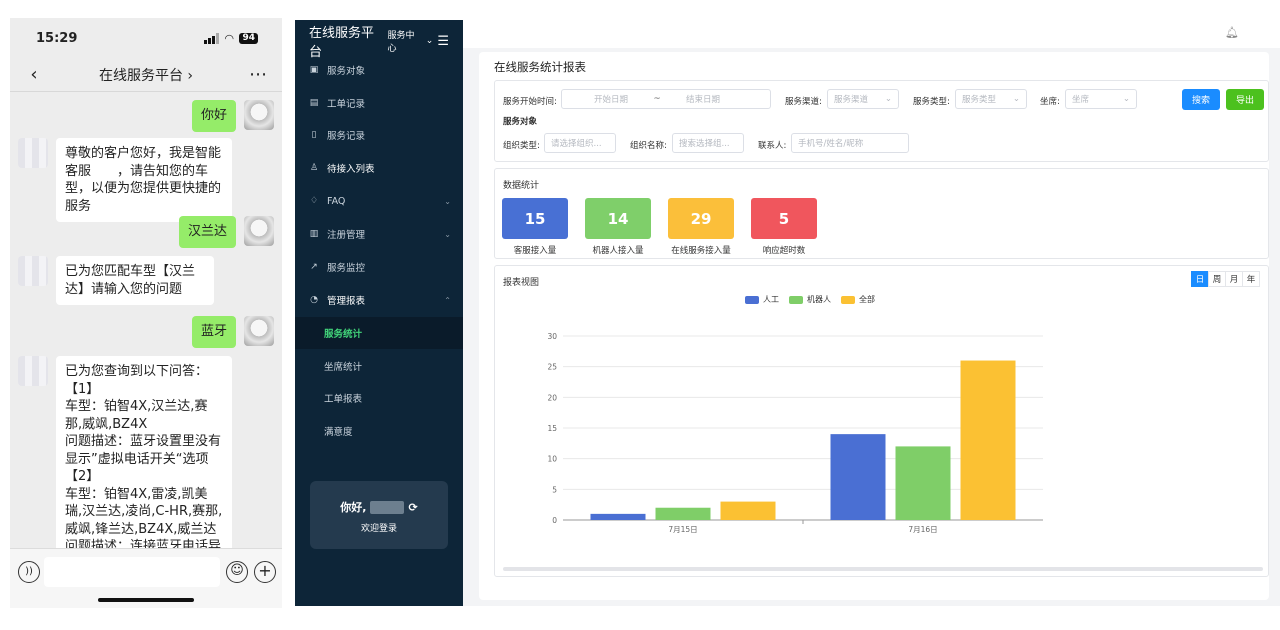 Image resolution: width=1280 pixels, height=630 pixels. Describe the element at coordinates (923, 483) in the screenshot. I see `bar` at that location.